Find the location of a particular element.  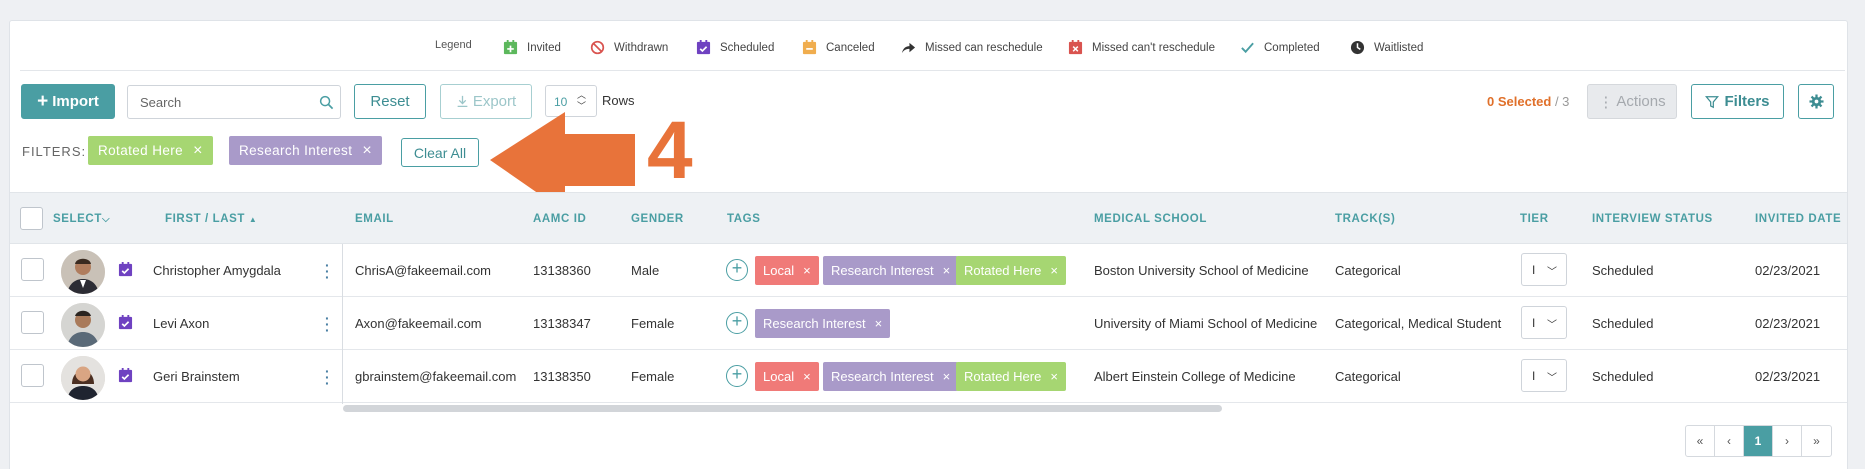

filter-chip-rotated-here: Rotated Here × is located at coordinates (150, 150).